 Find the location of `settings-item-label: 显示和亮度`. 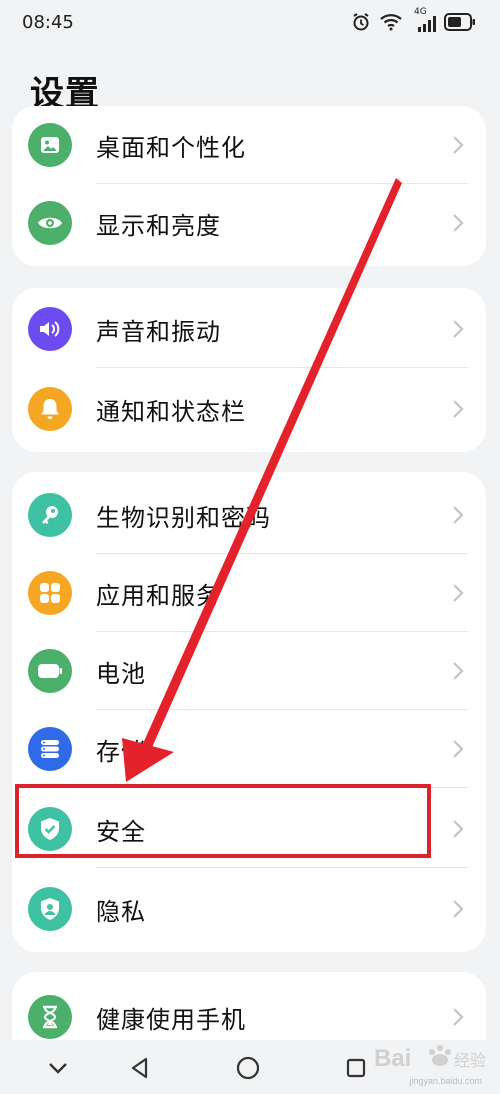

settings-item-label: 显示和亮度 is located at coordinates (158, 225).